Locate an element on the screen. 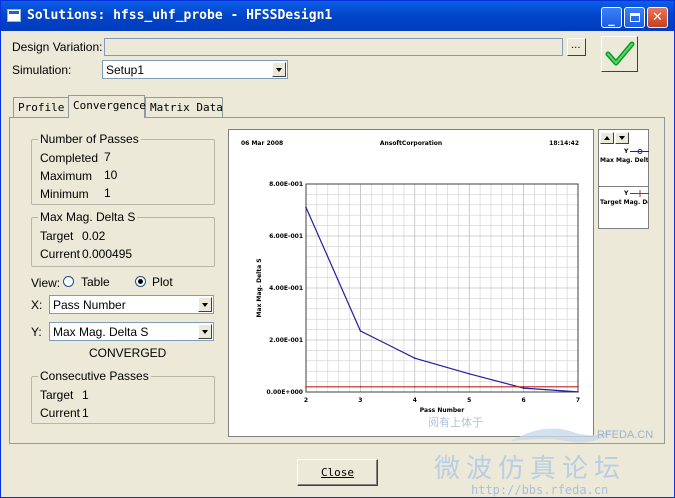  number-of-passes-title: Number of Passes is located at coordinates (89, 139).